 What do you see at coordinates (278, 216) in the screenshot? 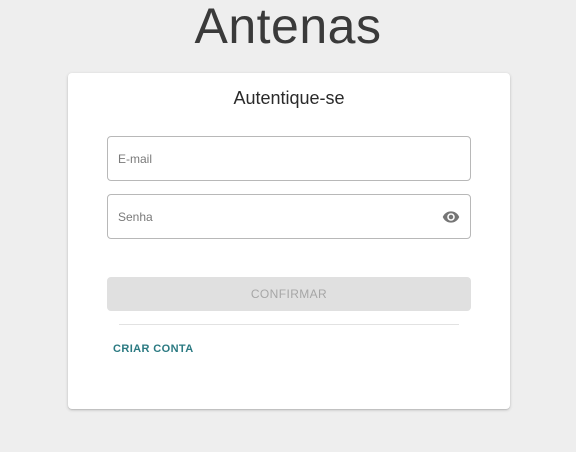
I see `password-input` at bounding box center [278, 216].